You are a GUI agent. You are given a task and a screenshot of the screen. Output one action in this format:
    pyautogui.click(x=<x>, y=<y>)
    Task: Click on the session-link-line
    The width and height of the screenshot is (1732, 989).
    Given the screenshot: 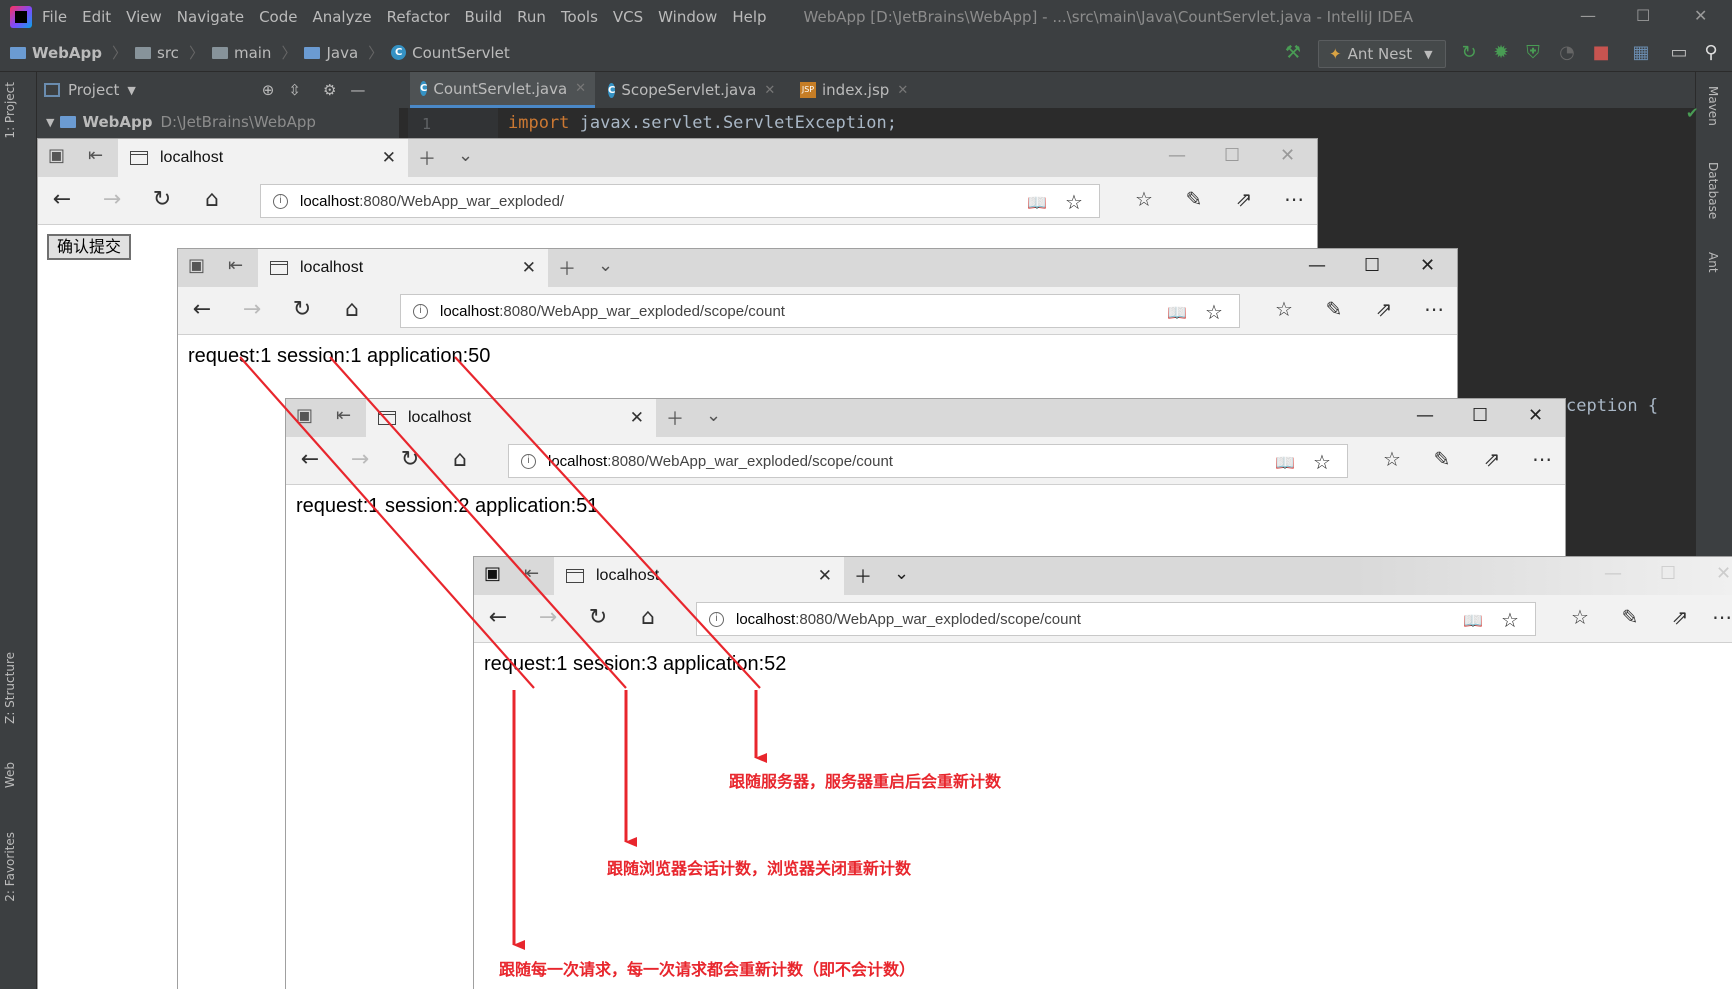 What is the action you would take?
    pyautogui.click(x=478, y=522)
    